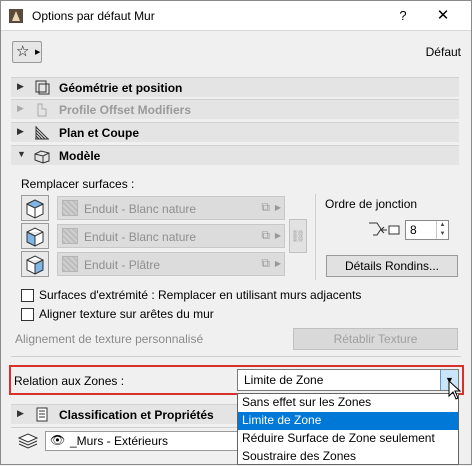 This screenshot has width=472, height=466. I want to click on cube-side-icon, so click(35, 237).